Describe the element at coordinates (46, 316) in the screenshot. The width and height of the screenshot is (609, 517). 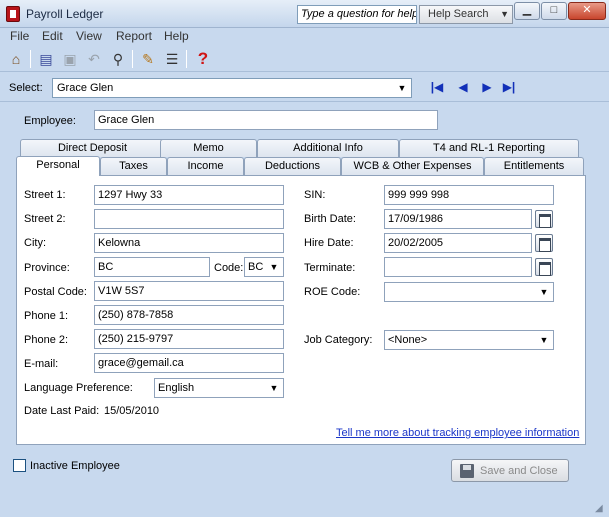
I see `phone1-label: Phone 1:` at that location.